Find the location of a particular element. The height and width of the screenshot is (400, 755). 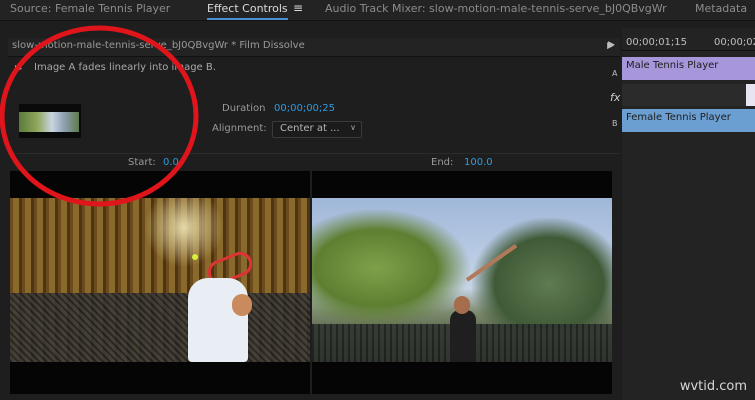

time-ruler: 00;00;01;15 00;00;02 is located at coordinates (688, 39).